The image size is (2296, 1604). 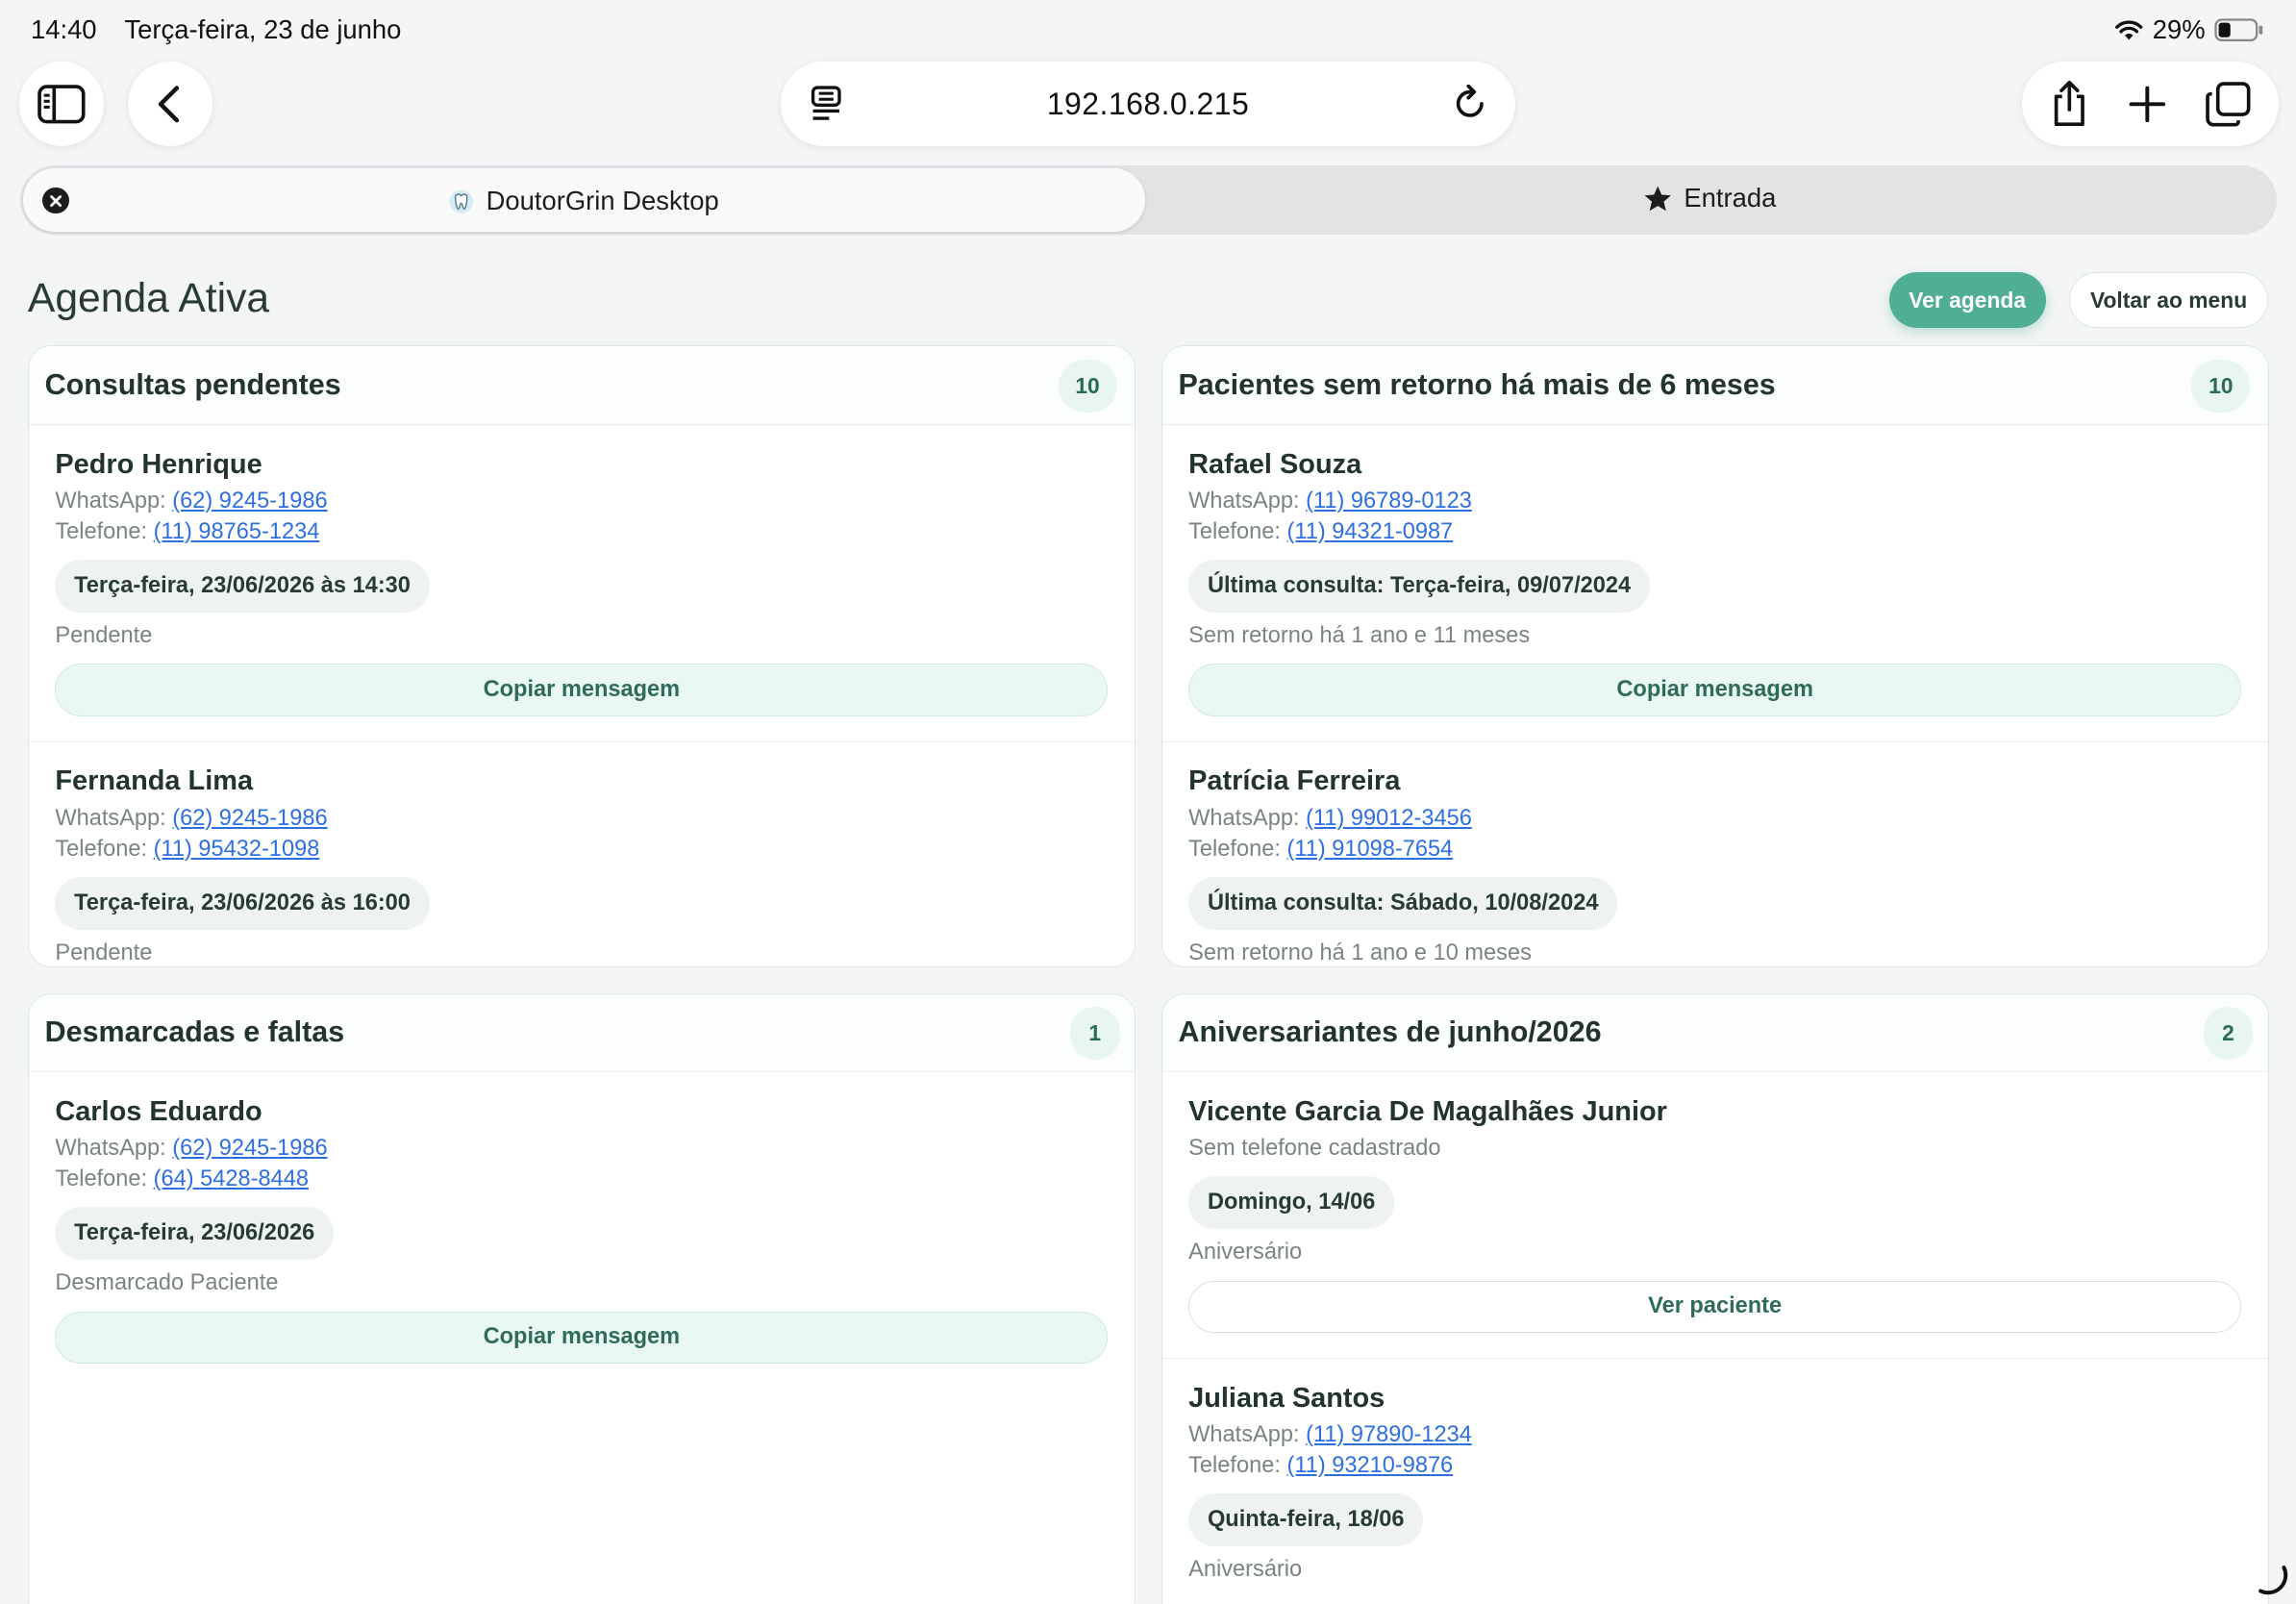 What do you see at coordinates (2228, 1034) in the screenshot?
I see `count-badge: 2` at bounding box center [2228, 1034].